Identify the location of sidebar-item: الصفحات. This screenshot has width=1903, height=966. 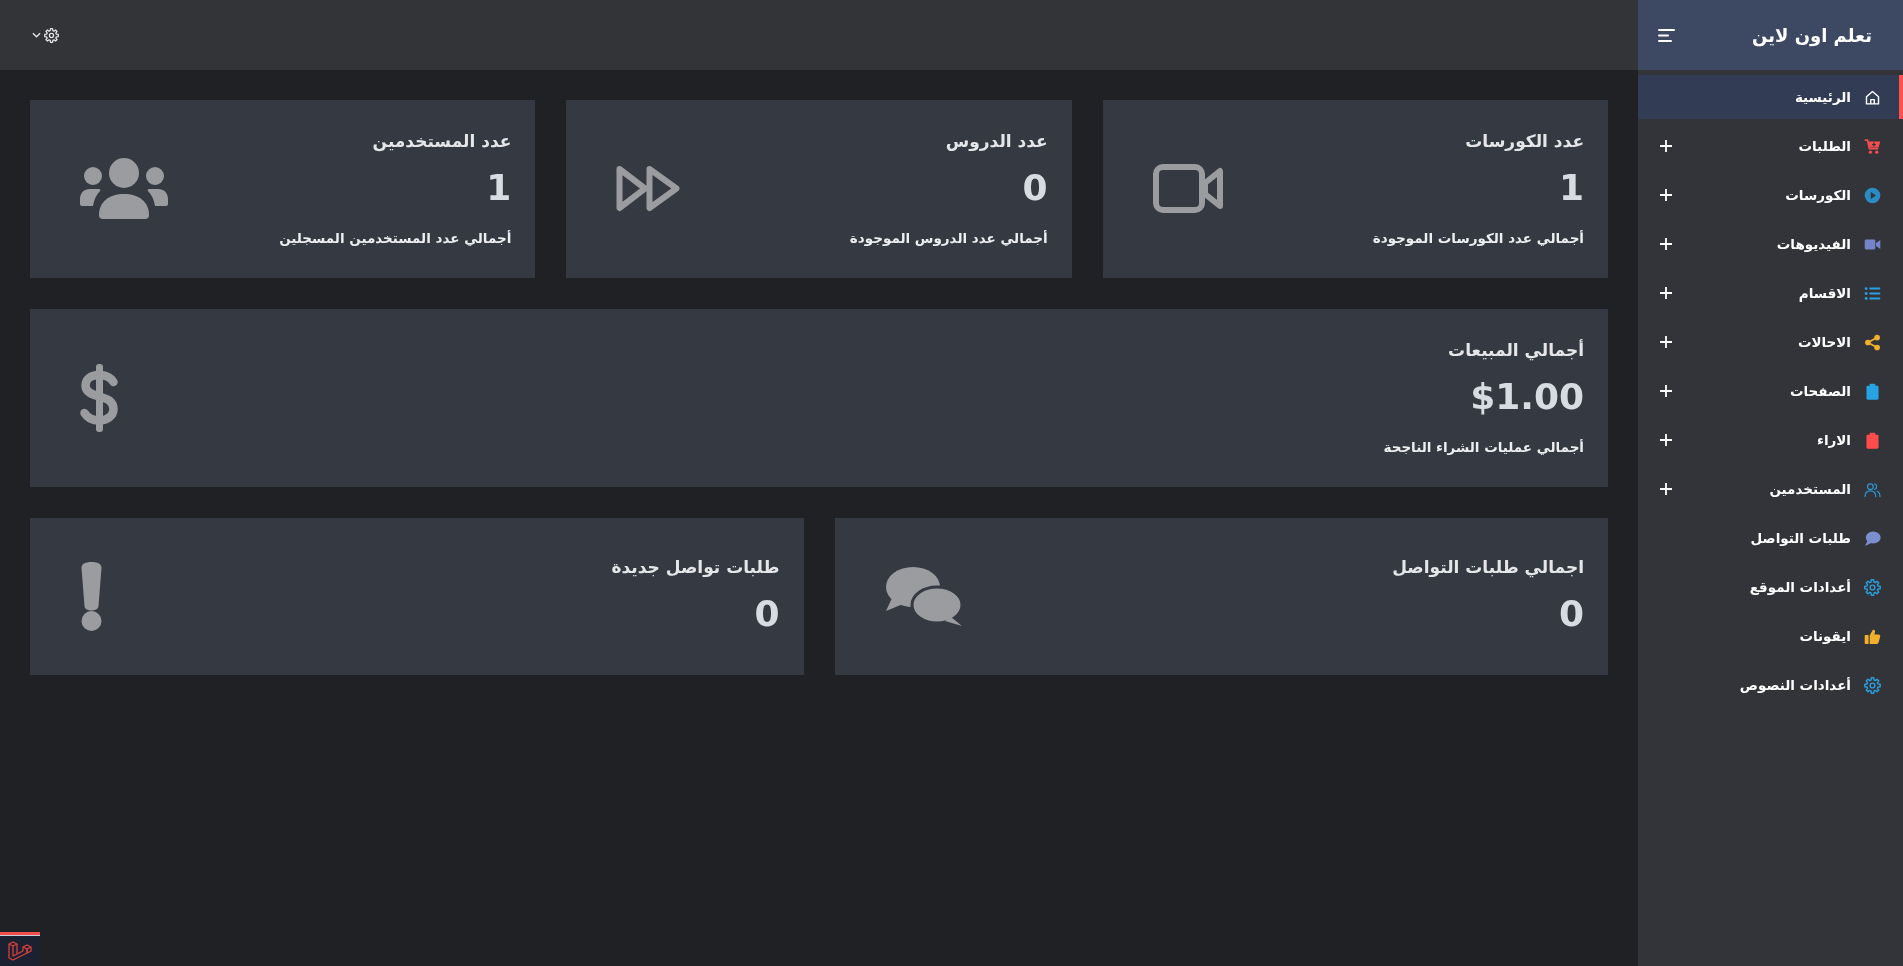
(1770, 391).